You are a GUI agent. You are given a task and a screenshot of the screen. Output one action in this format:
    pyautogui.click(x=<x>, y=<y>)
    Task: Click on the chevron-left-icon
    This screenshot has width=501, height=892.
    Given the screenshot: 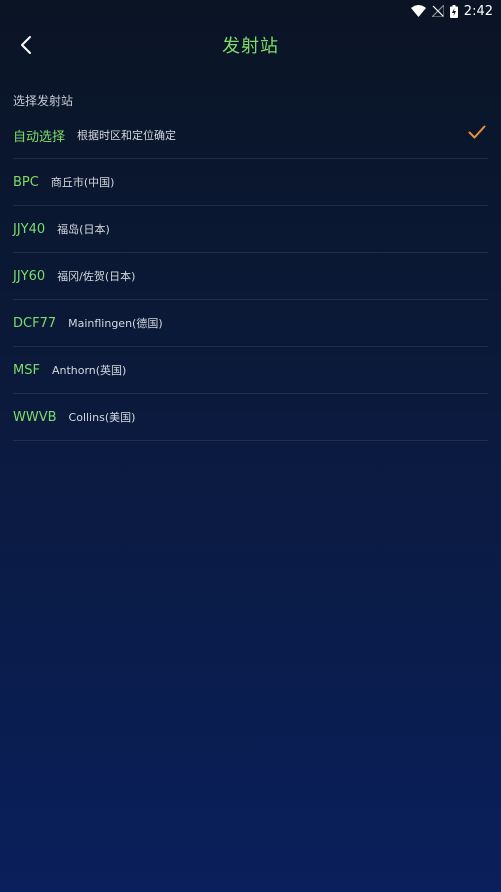 What is the action you would take?
    pyautogui.click(x=26, y=45)
    